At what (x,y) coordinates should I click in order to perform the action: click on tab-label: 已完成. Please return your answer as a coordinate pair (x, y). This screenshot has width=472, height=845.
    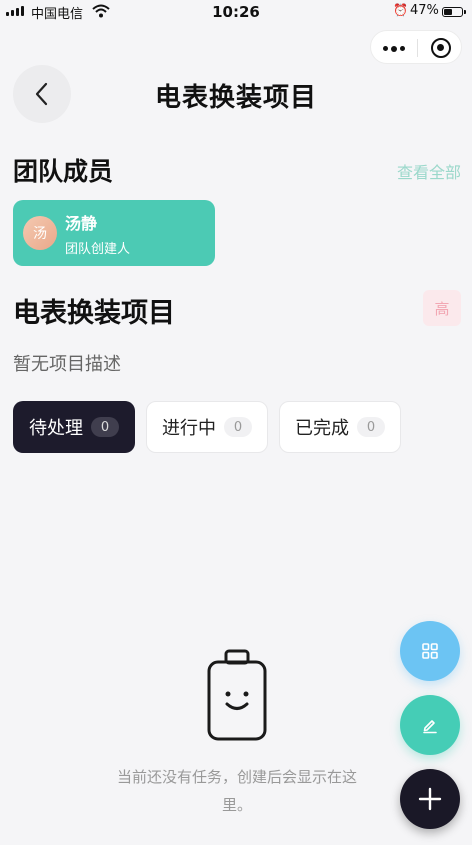
    Looking at the image, I should click on (322, 428).